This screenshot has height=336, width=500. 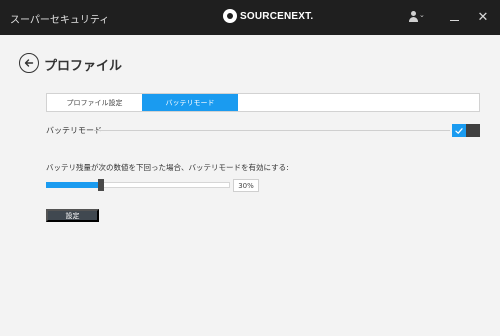 I want to click on checkmark-icon, so click(x=459, y=130).